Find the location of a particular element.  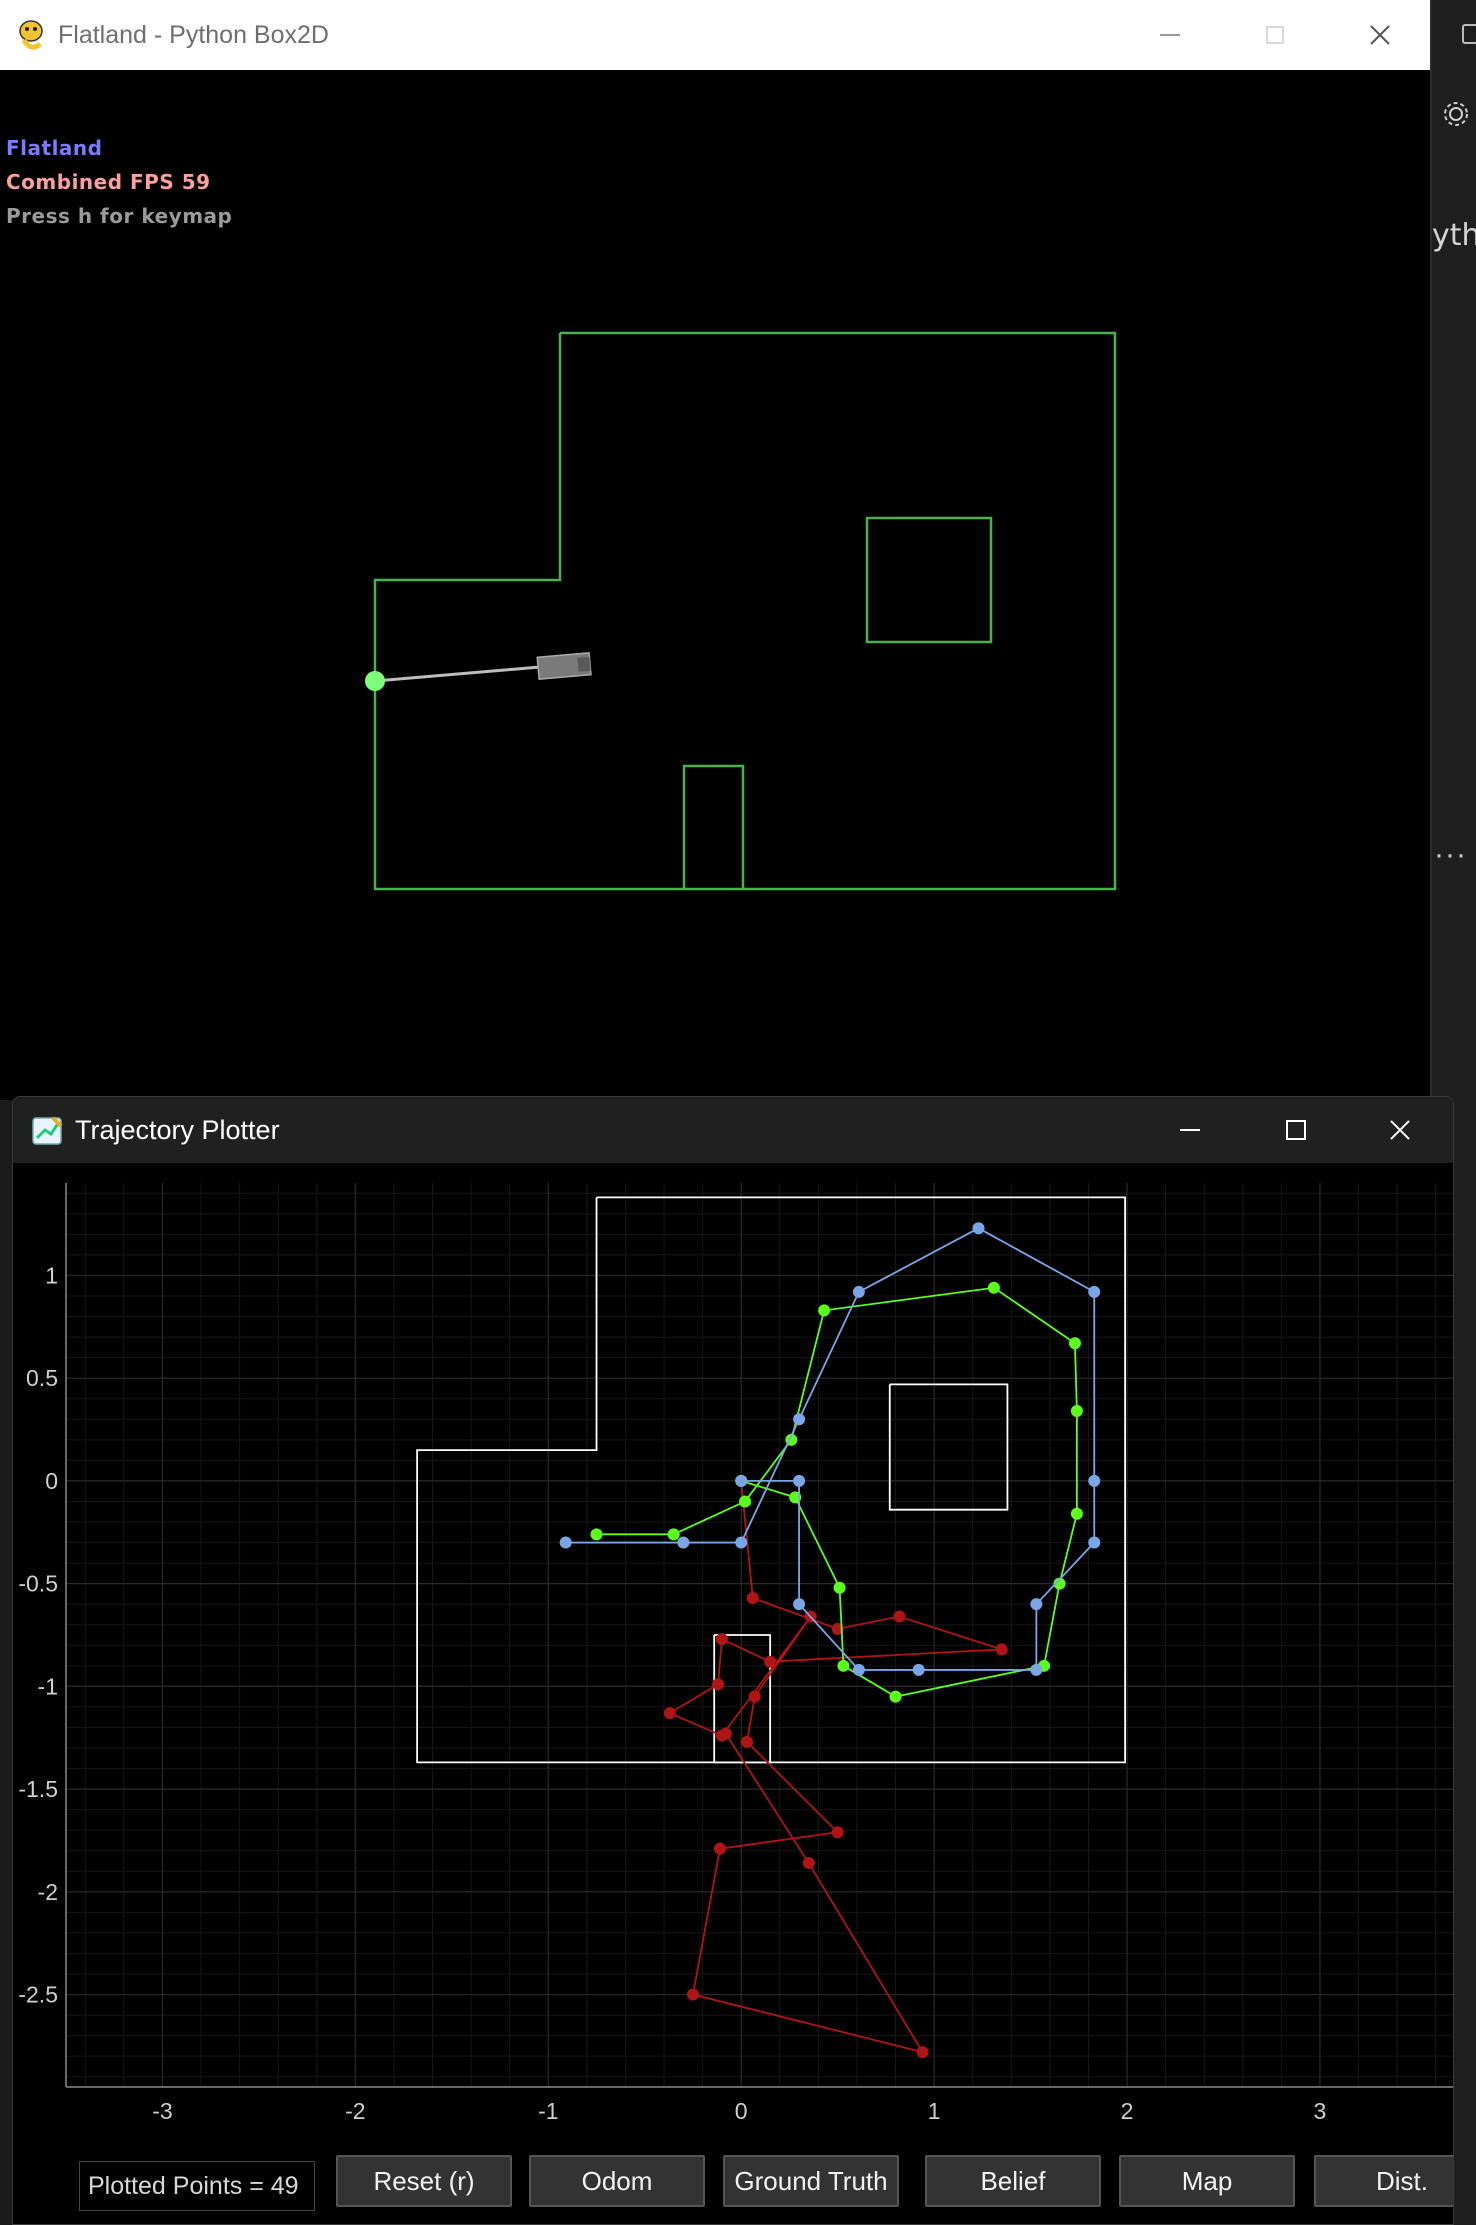

gear-icon is located at coordinates (1456, 114).